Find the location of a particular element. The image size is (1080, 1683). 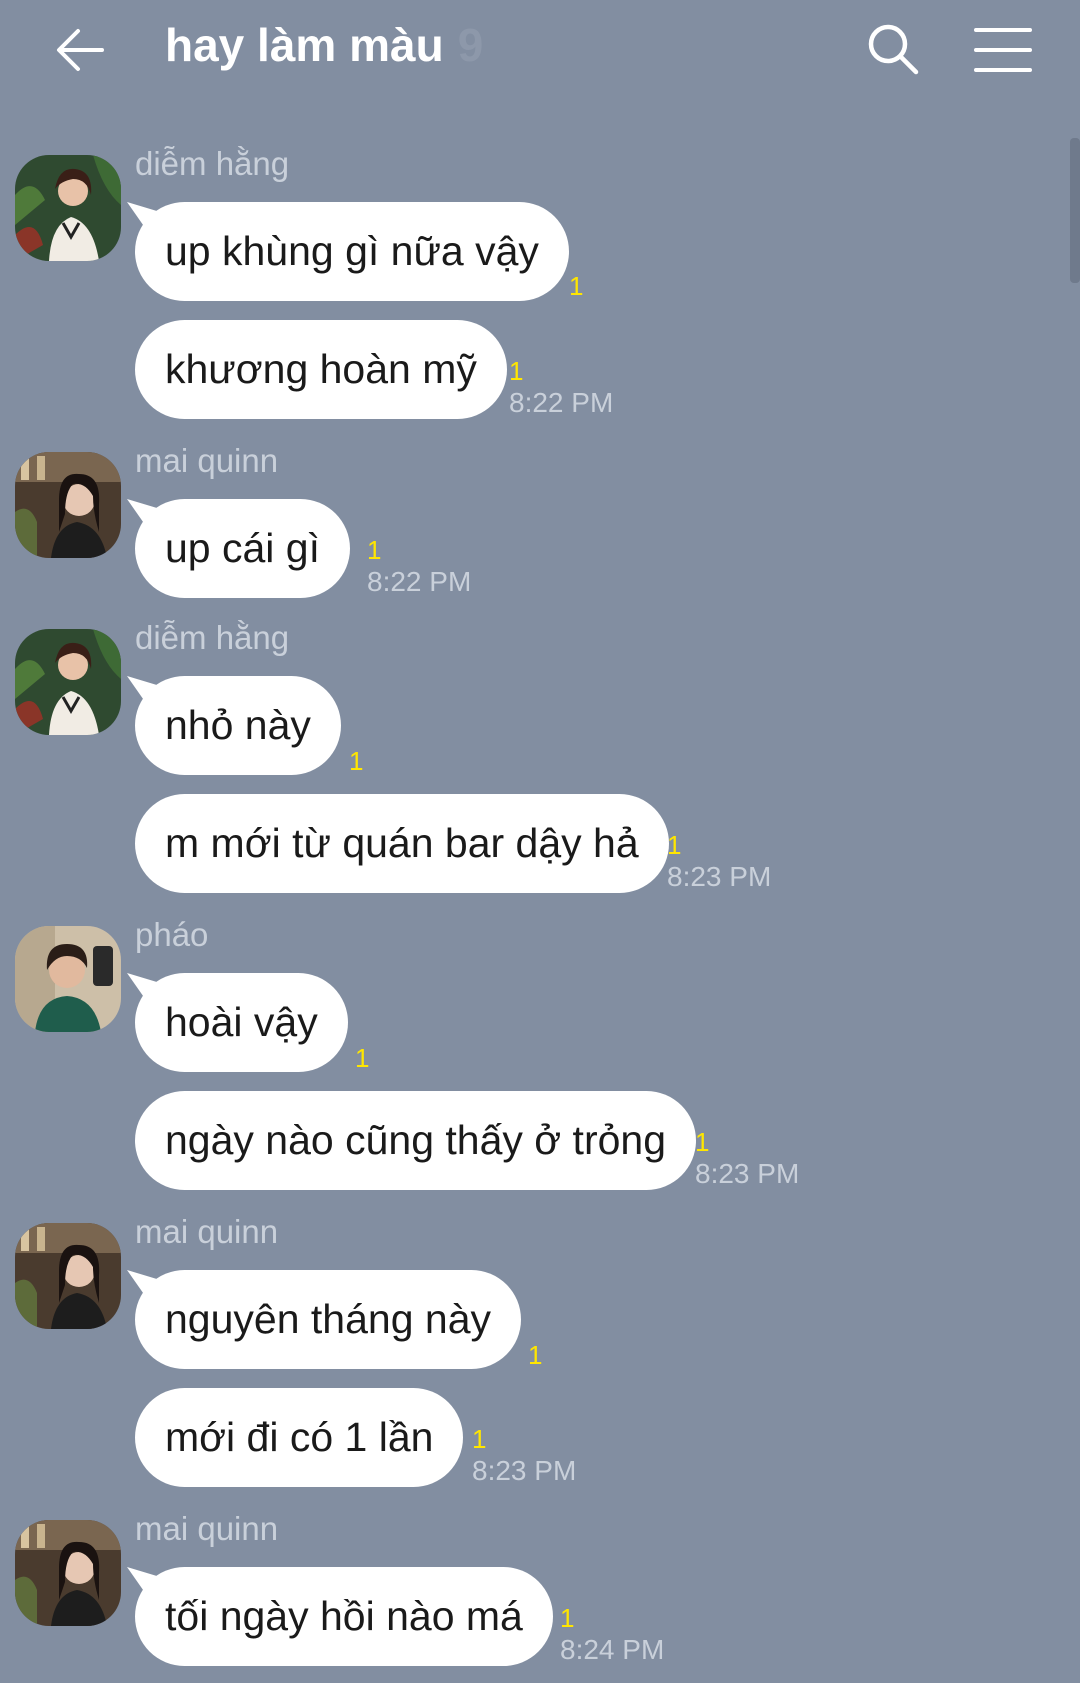

message-bubble: up khùng gì nữa vậy is located at coordinates (352, 251).